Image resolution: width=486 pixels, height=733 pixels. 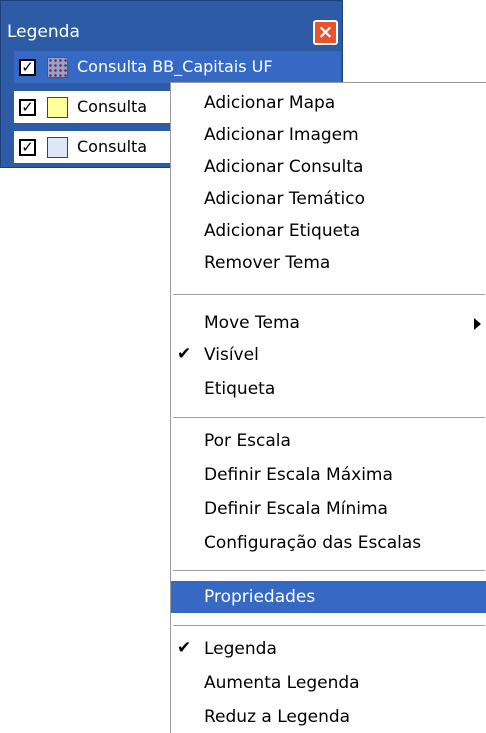 I want to click on legend-item-consulta-bb: ✓ Consulta BB_Capitais UF, so click(x=177, y=67).